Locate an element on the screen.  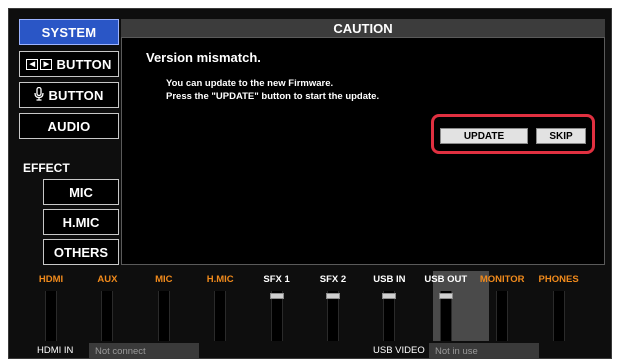
sidebar-item-label: MIC is located at coordinates (81, 192).